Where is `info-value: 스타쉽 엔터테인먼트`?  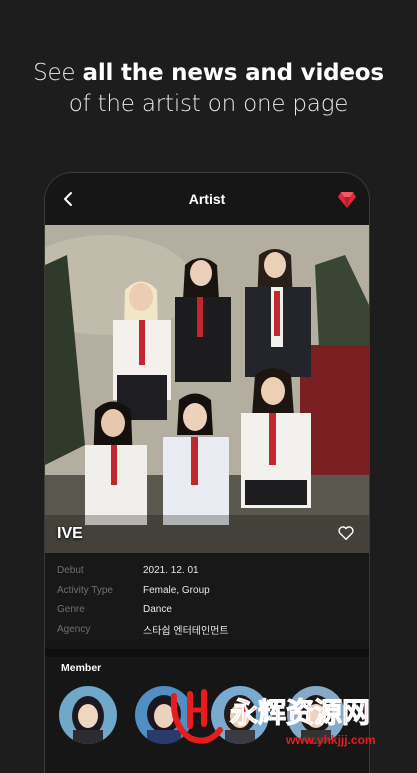 info-value: 스타쉽 엔터테인먼트 is located at coordinates (186, 631).